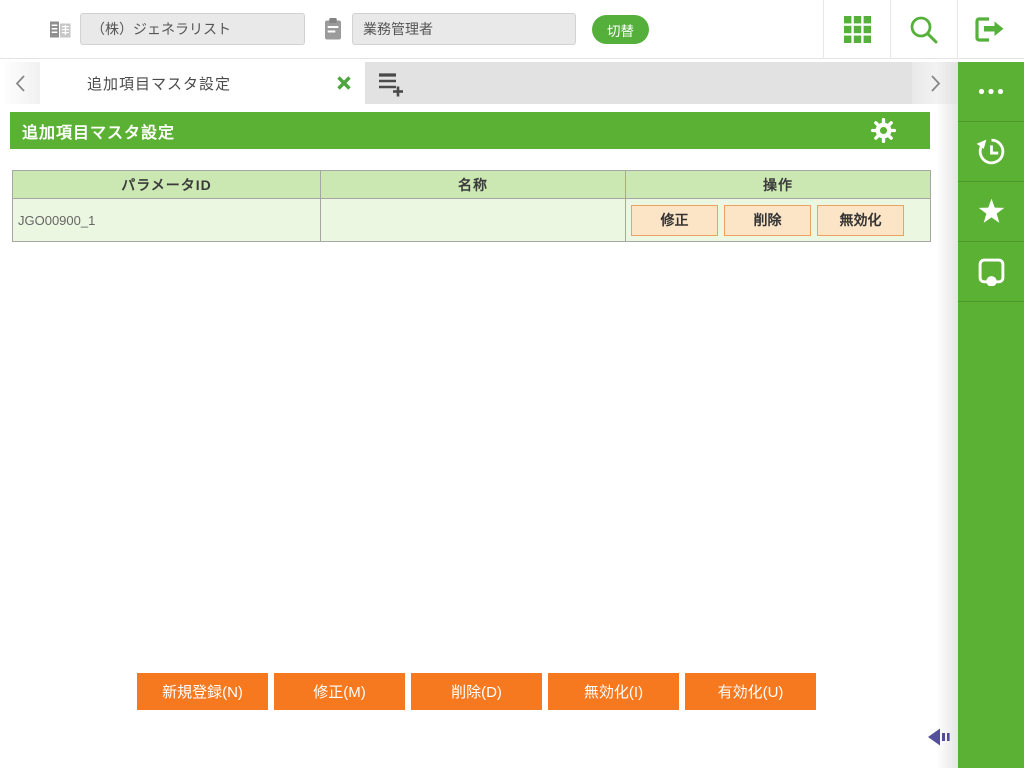  I want to click on sidebar-history-button, so click(991, 152).